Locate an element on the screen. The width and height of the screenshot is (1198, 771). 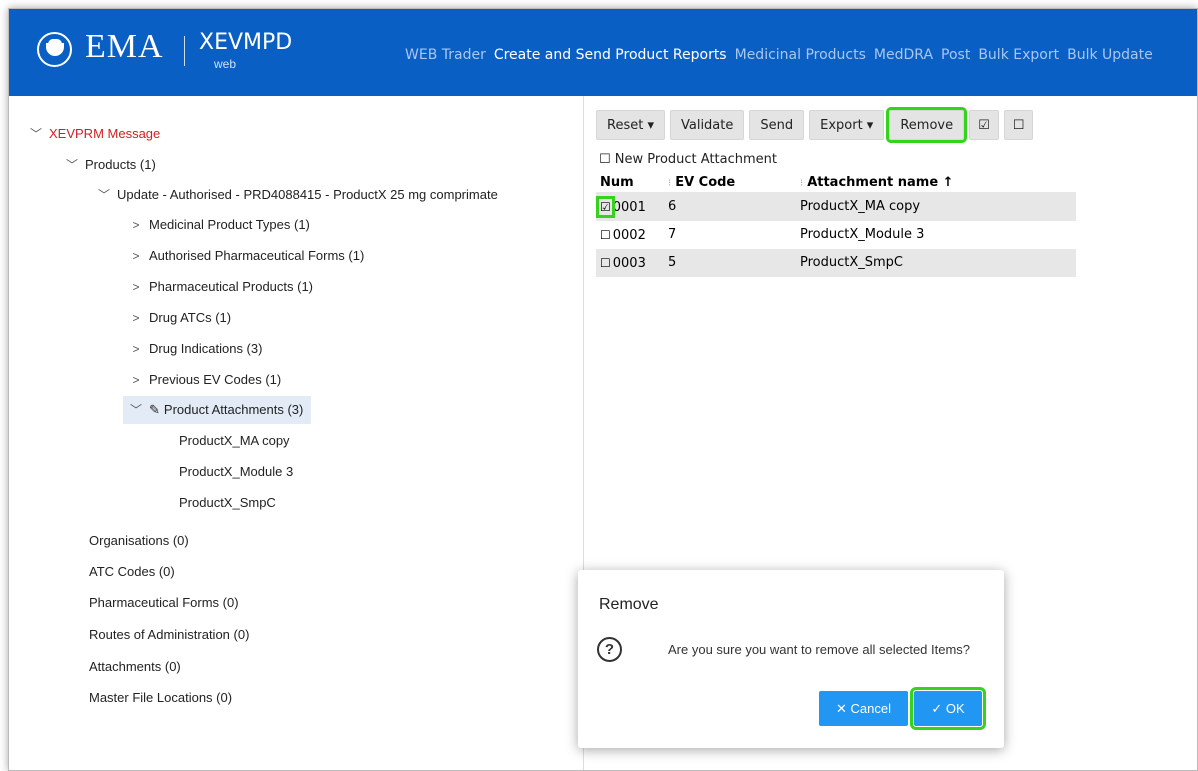
tree-item-drug-indications: > Drug Indications (3) is located at coordinates (195, 349).